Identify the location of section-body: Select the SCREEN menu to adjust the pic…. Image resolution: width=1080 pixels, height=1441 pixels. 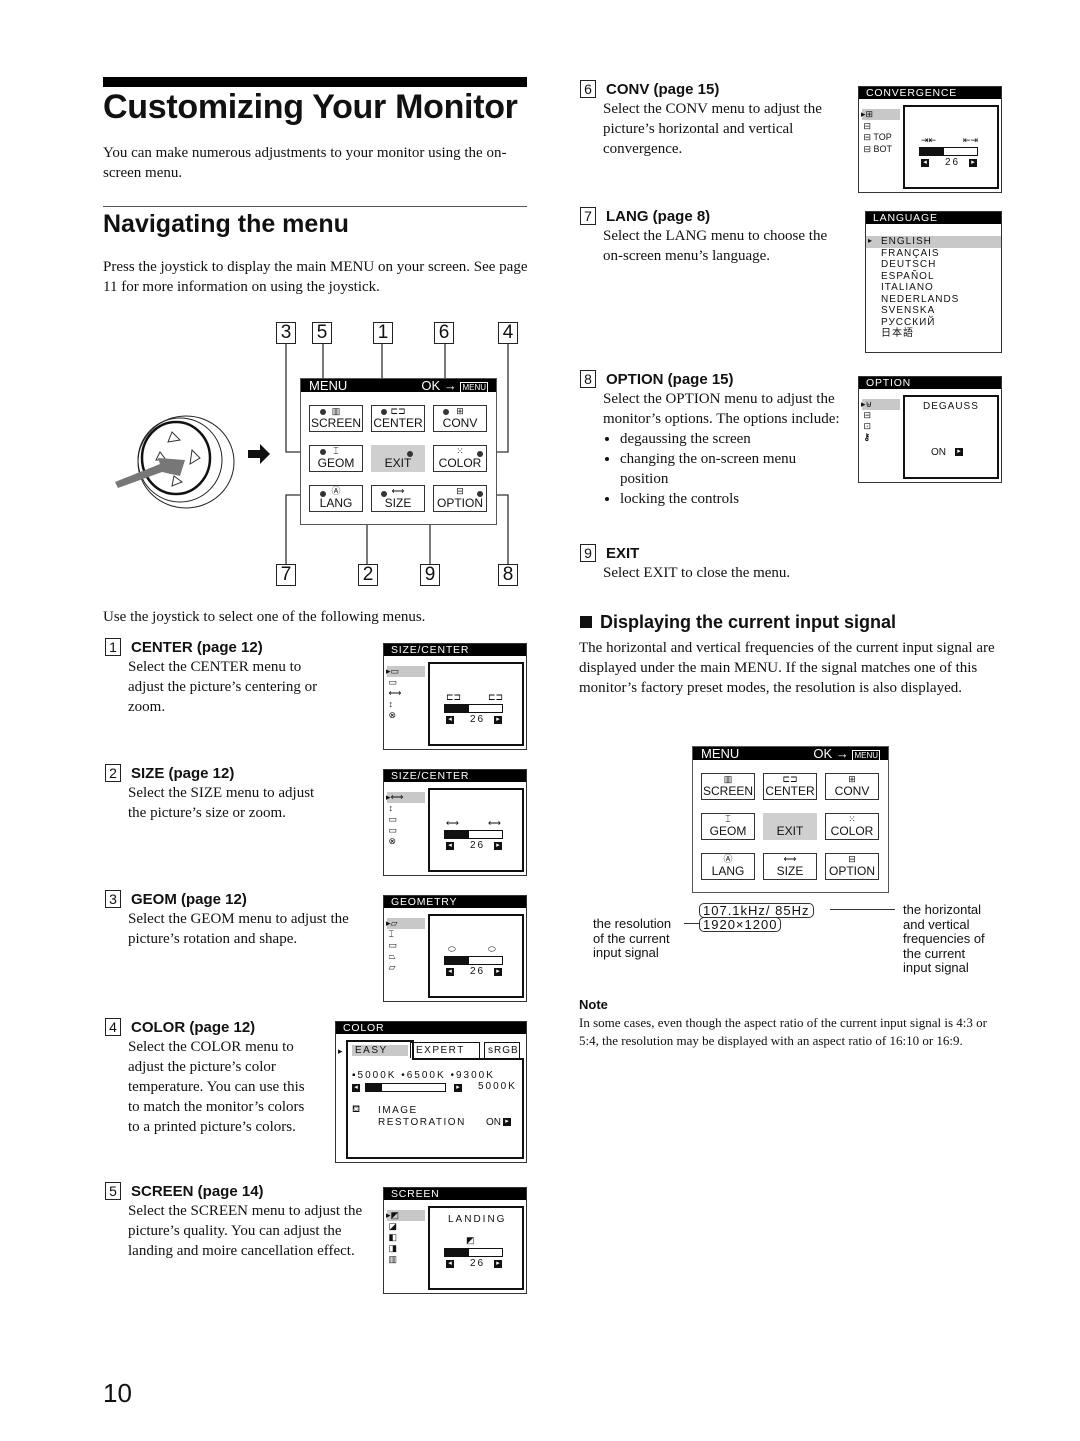
(245, 1231).